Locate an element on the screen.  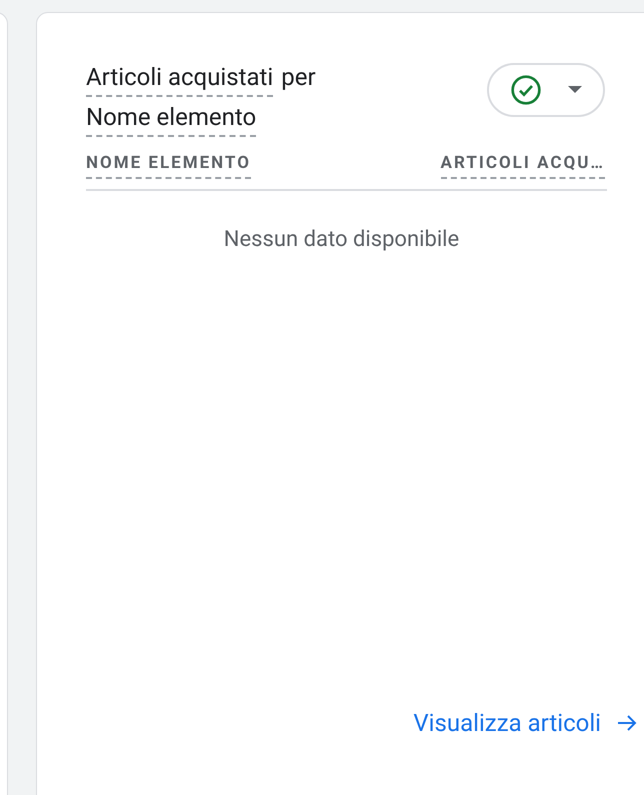
column-header: NOME ELEMENTO is located at coordinates (168, 164).